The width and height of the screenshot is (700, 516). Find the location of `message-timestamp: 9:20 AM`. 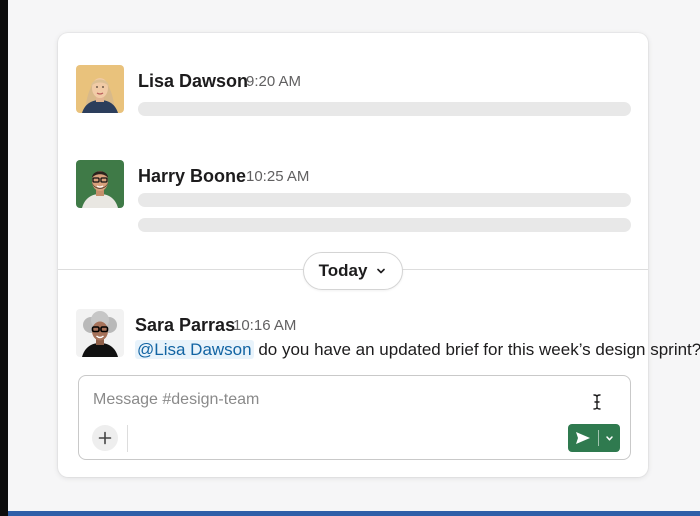

message-timestamp: 9:20 AM is located at coordinates (273, 81).